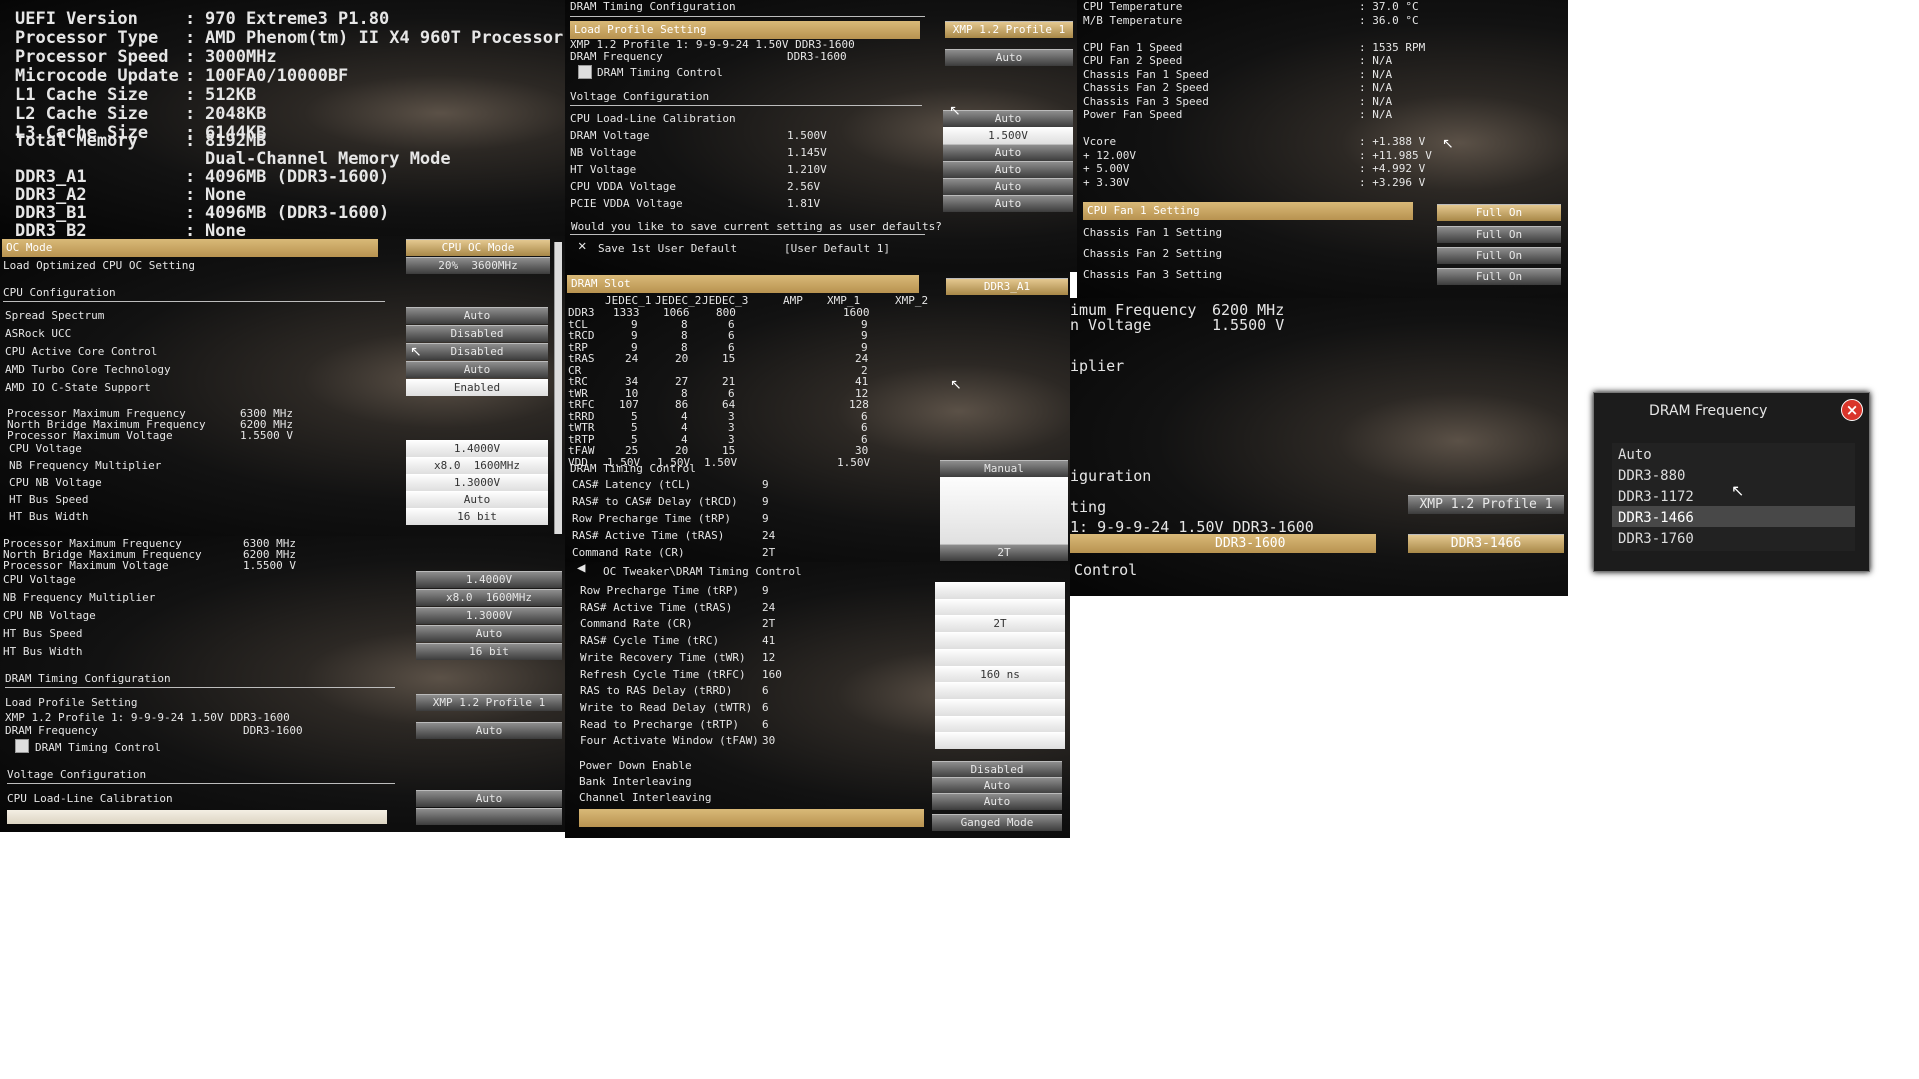  Describe the element at coordinates (1733, 539) in the screenshot. I see `dram-frequency-option: DDR3-1760` at that location.